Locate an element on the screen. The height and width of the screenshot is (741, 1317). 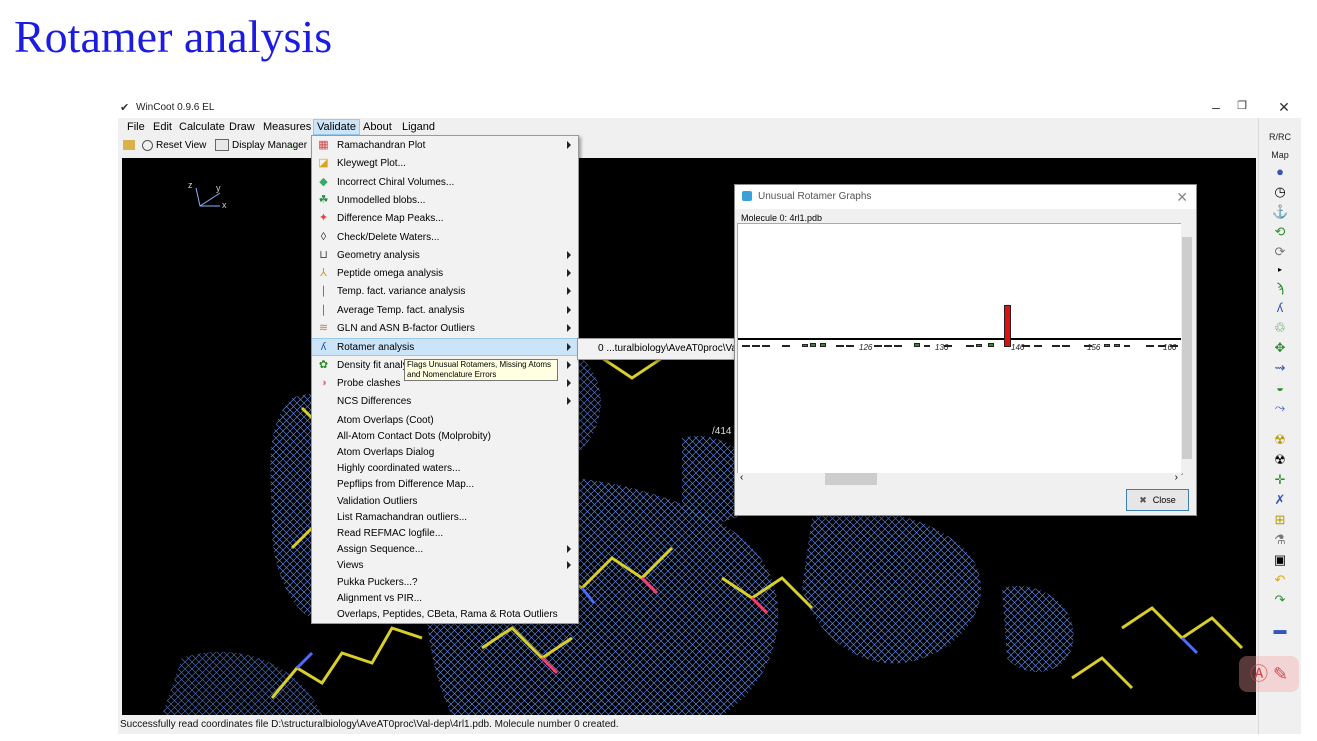
sidechain-icon: ✥ is located at coordinates (1280, 348).